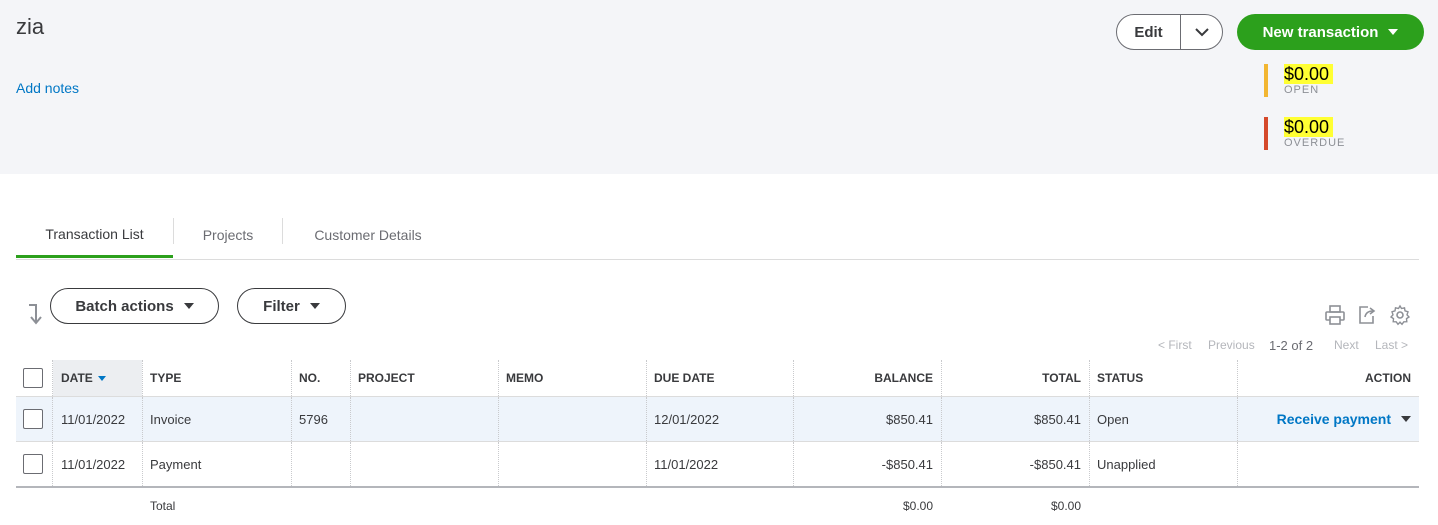 Image resolution: width=1438 pixels, height=525 pixels. Describe the element at coordinates (1113, 419) in the screenshot. I see `cell-status: Open` at that location.